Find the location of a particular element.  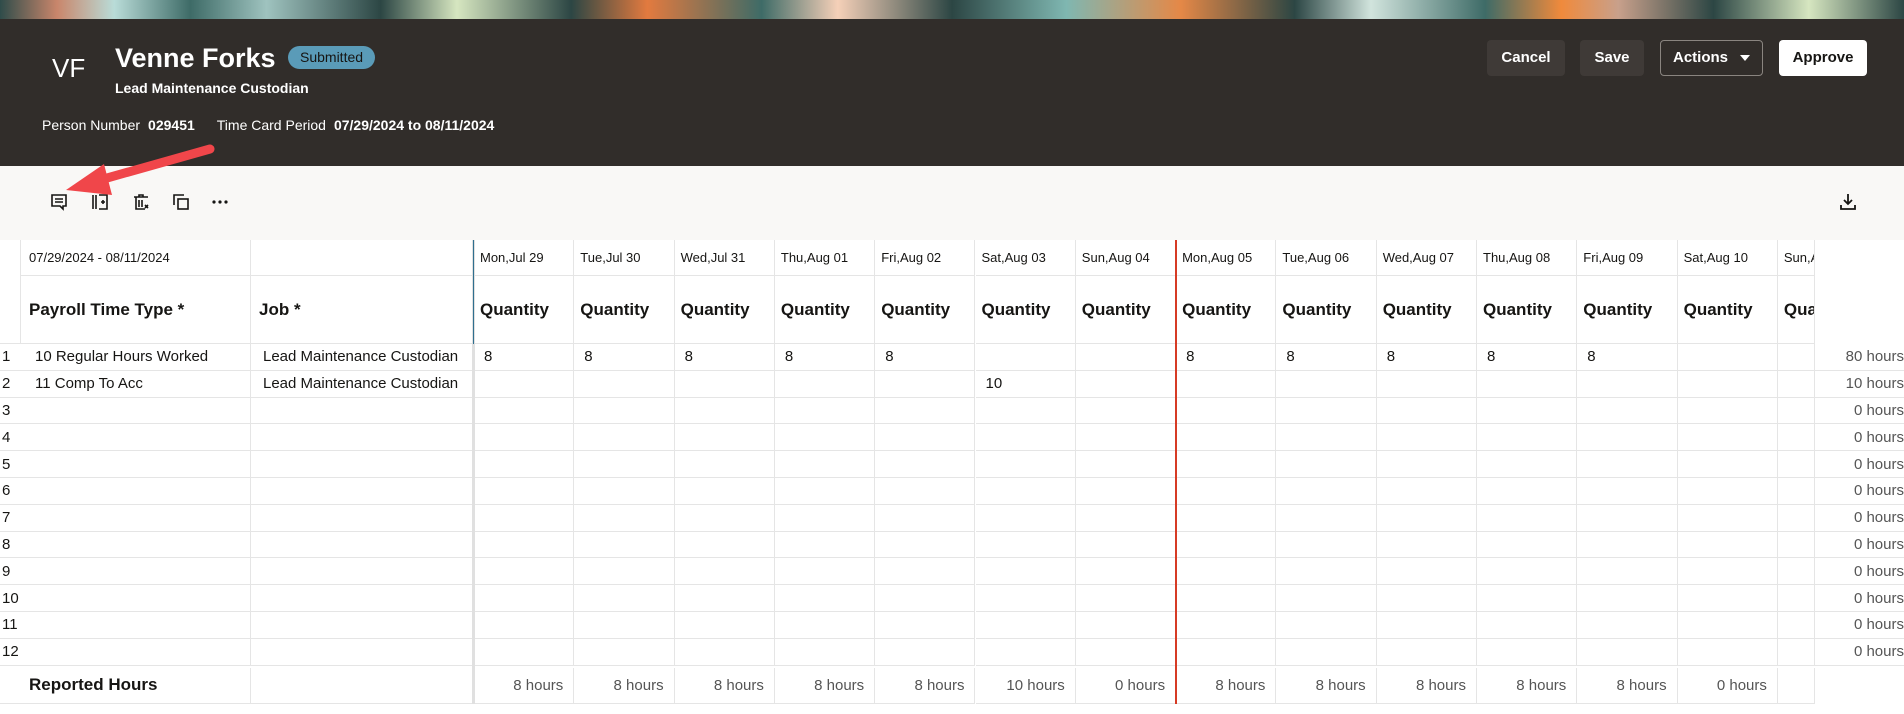

cancel-button: Cancel is located at coordinates (1526, 58).